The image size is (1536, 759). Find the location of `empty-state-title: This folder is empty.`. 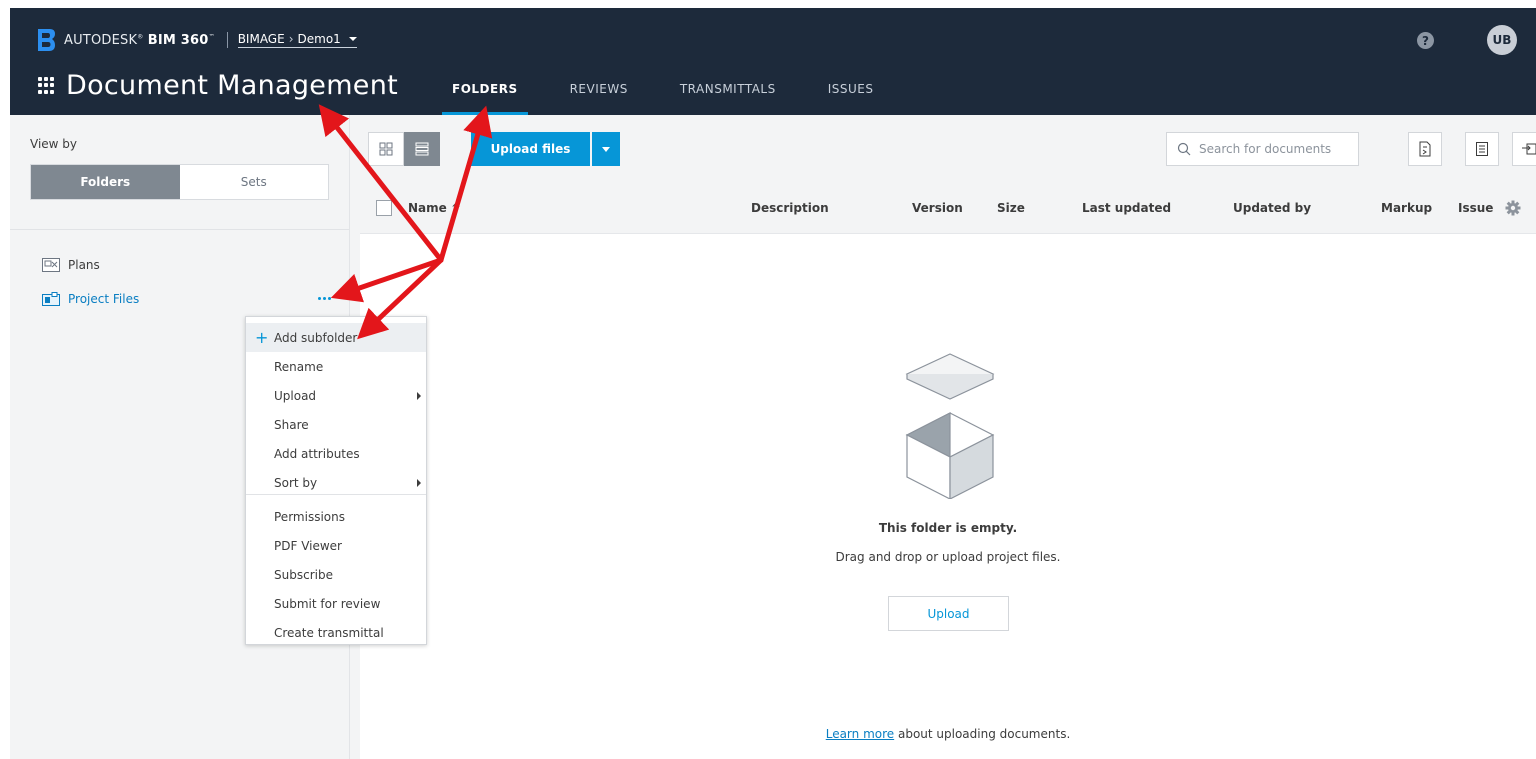

empty-state-title: This folder is empty. is located at coordinates (948, 528).